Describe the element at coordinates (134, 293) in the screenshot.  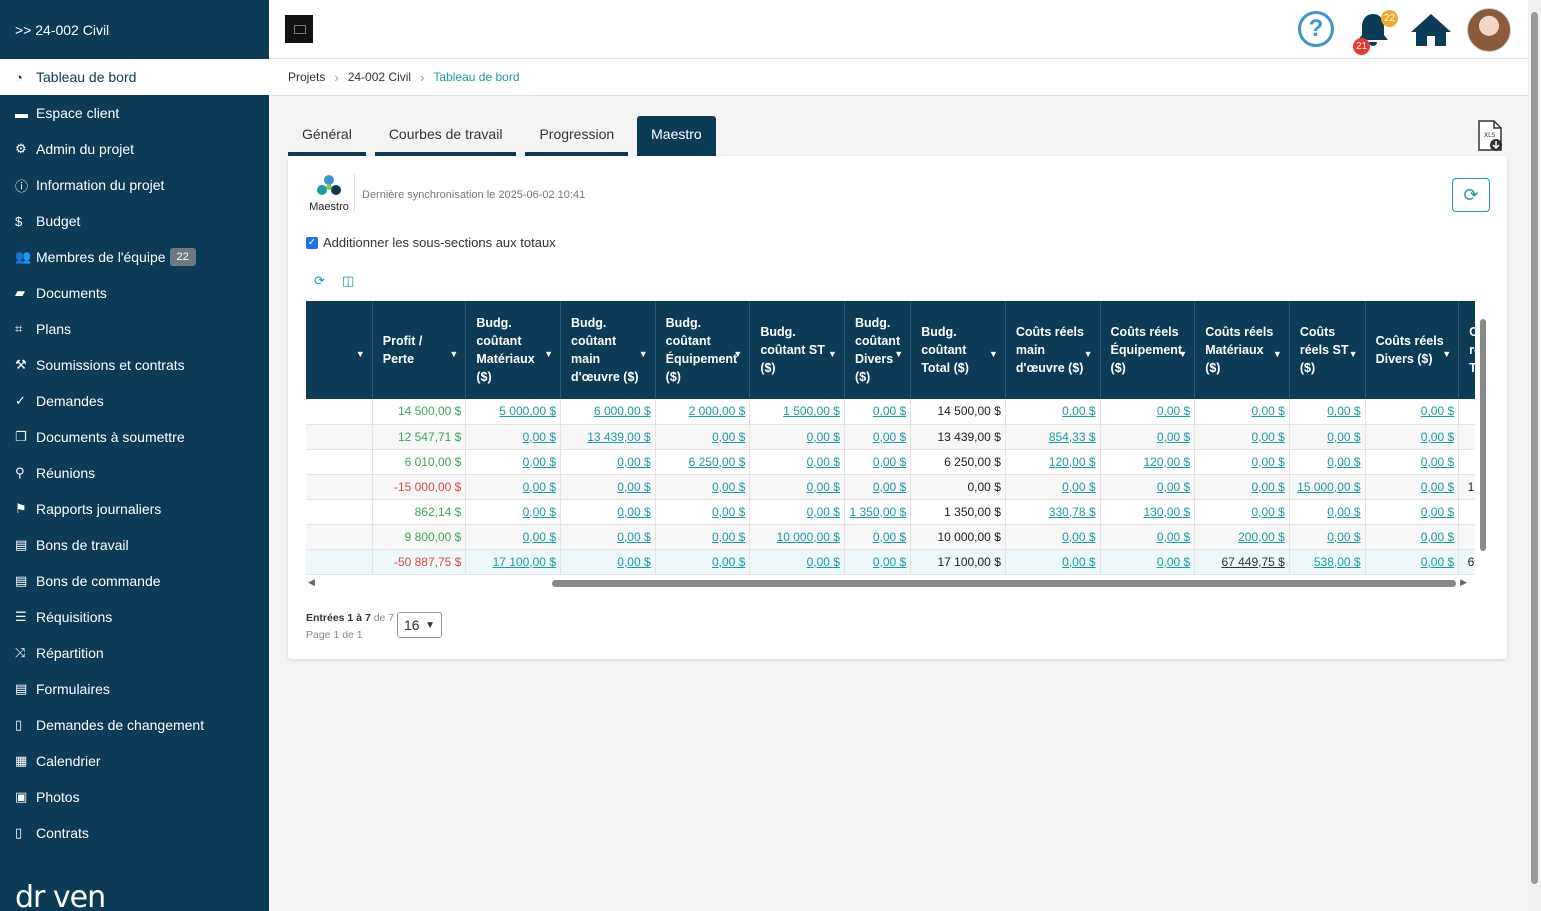
I see `sidebar-item-documents: ▰ Documents` at that location.